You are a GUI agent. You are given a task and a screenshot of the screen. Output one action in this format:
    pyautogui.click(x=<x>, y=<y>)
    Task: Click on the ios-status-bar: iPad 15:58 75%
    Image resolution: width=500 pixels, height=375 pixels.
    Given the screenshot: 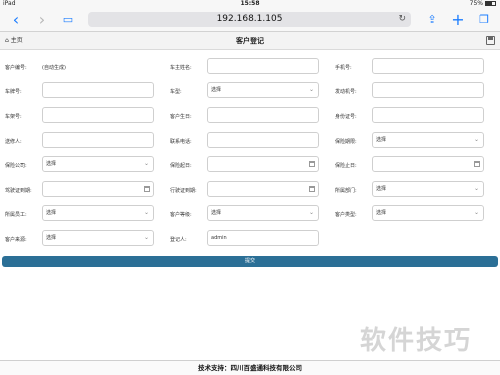 What is the action you would take?
    pyautogui.click(x=250, y=4)
    